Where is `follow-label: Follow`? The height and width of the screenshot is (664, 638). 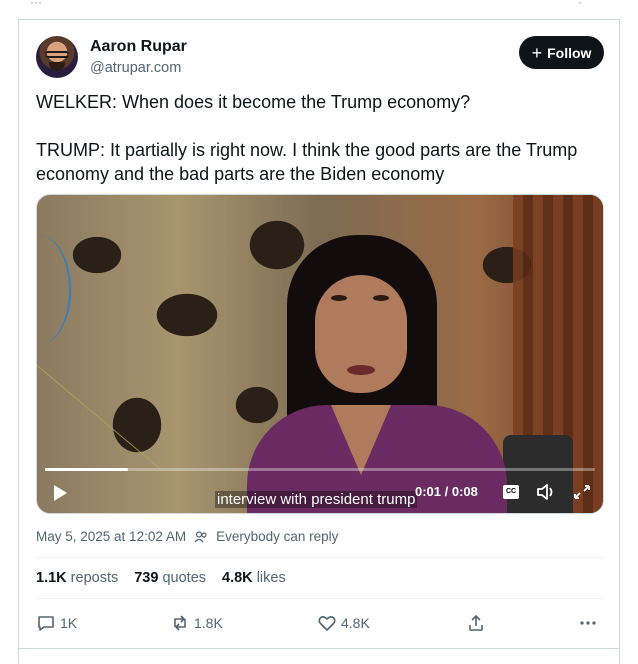 follow-label: Follow is located at coordinates (569, 52).